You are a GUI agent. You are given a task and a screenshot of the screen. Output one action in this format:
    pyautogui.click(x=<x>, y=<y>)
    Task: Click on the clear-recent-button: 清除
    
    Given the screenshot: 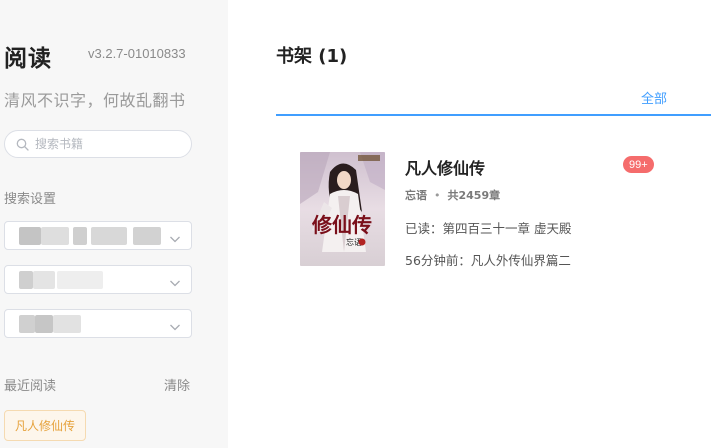 What is the action you would take?
    pyautogui.click(x=177, y=384)
    